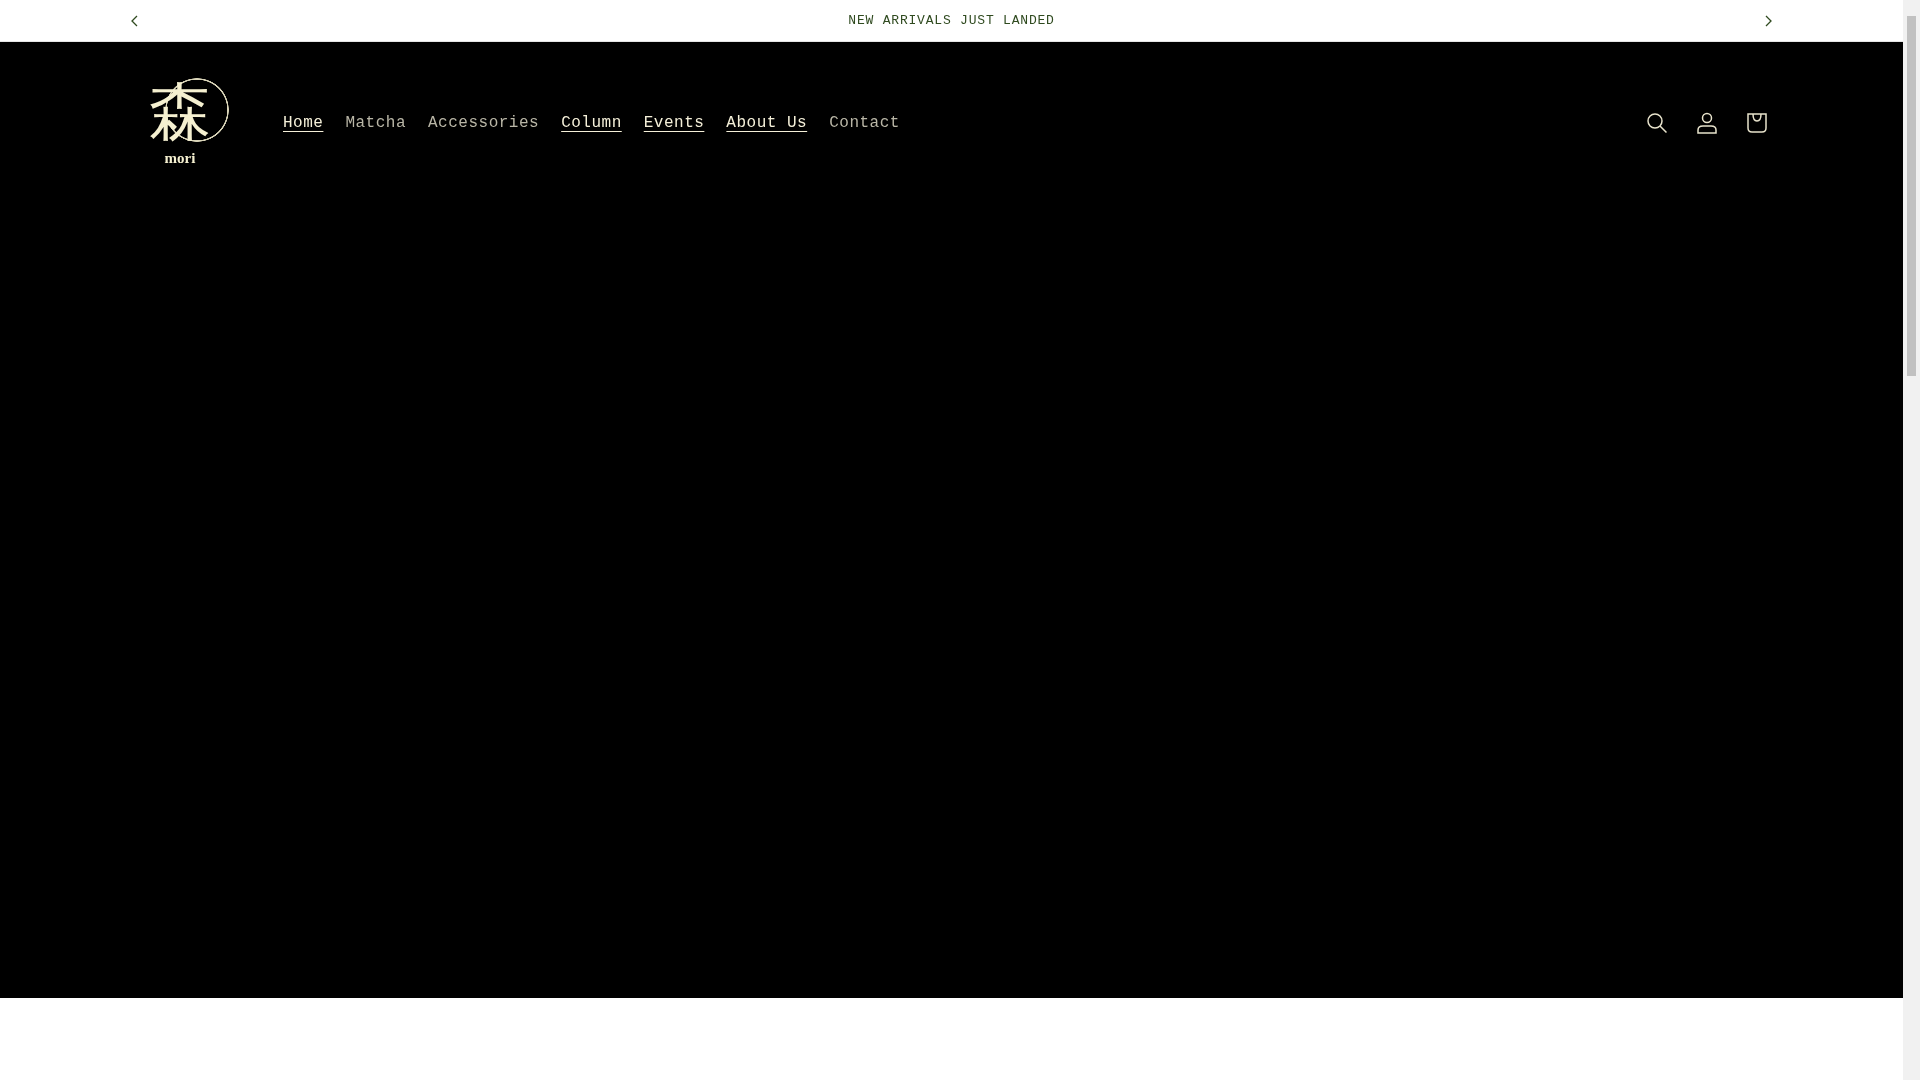  I want to click on nav-link: Events, so click(674, 123).